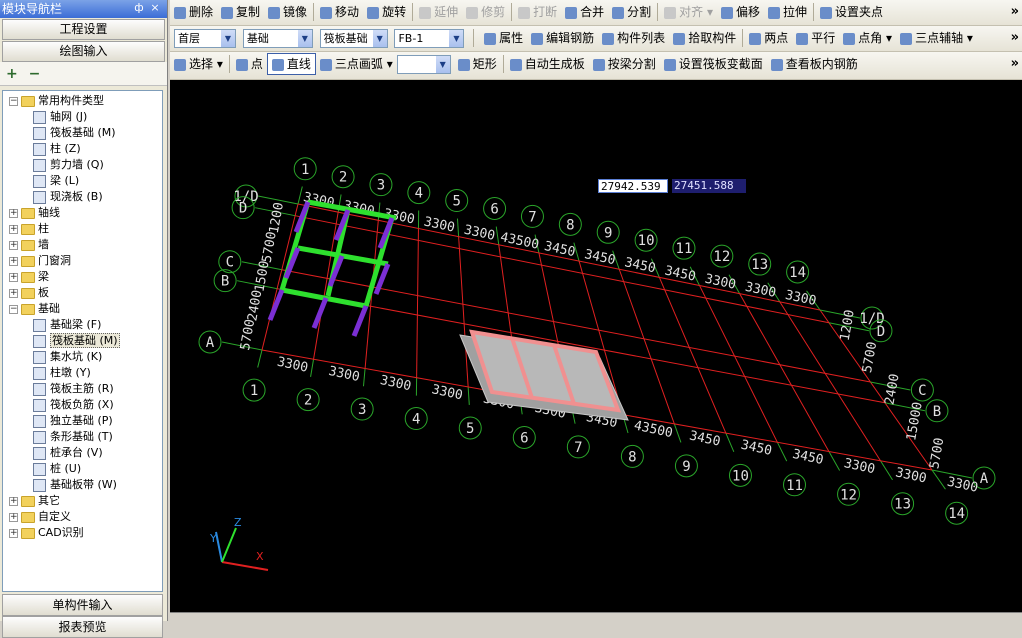 The height and width of the screenshot is (638, 1022). I want to click on tree-folder: +其它, so click(34, 501).